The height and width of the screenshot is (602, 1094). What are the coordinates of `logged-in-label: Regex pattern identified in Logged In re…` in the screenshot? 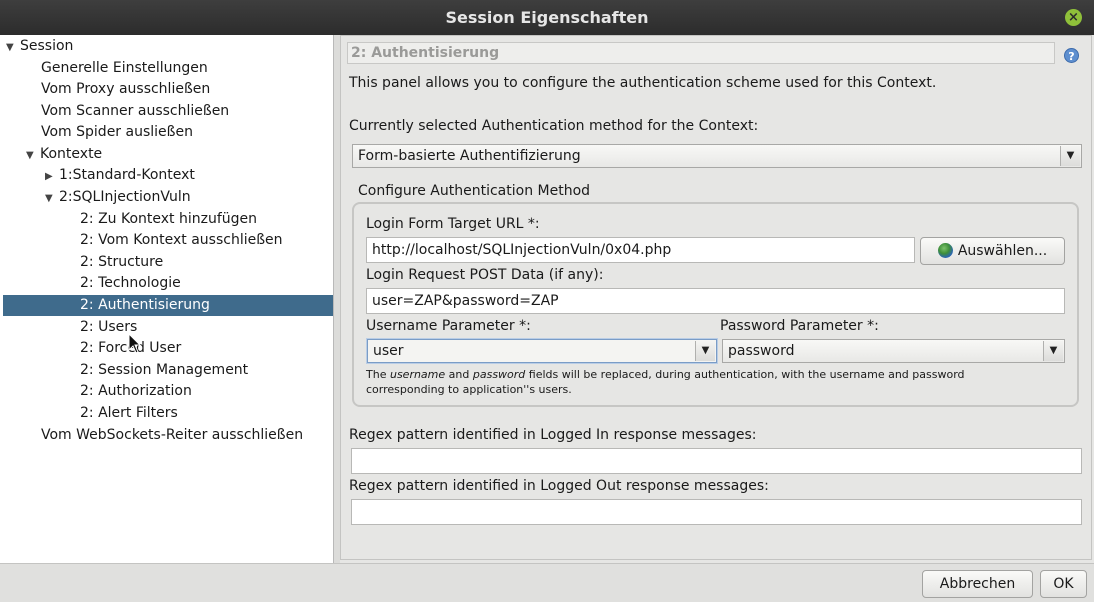 It's located at (553, 435).